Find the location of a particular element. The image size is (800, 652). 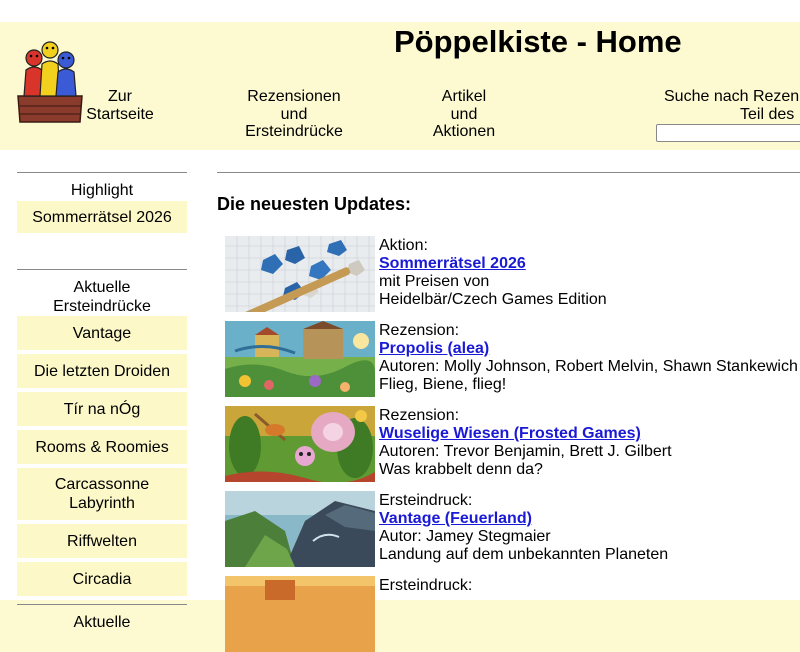

wuselige-wiesen-cover-icon is located at coordinates (300, 444).